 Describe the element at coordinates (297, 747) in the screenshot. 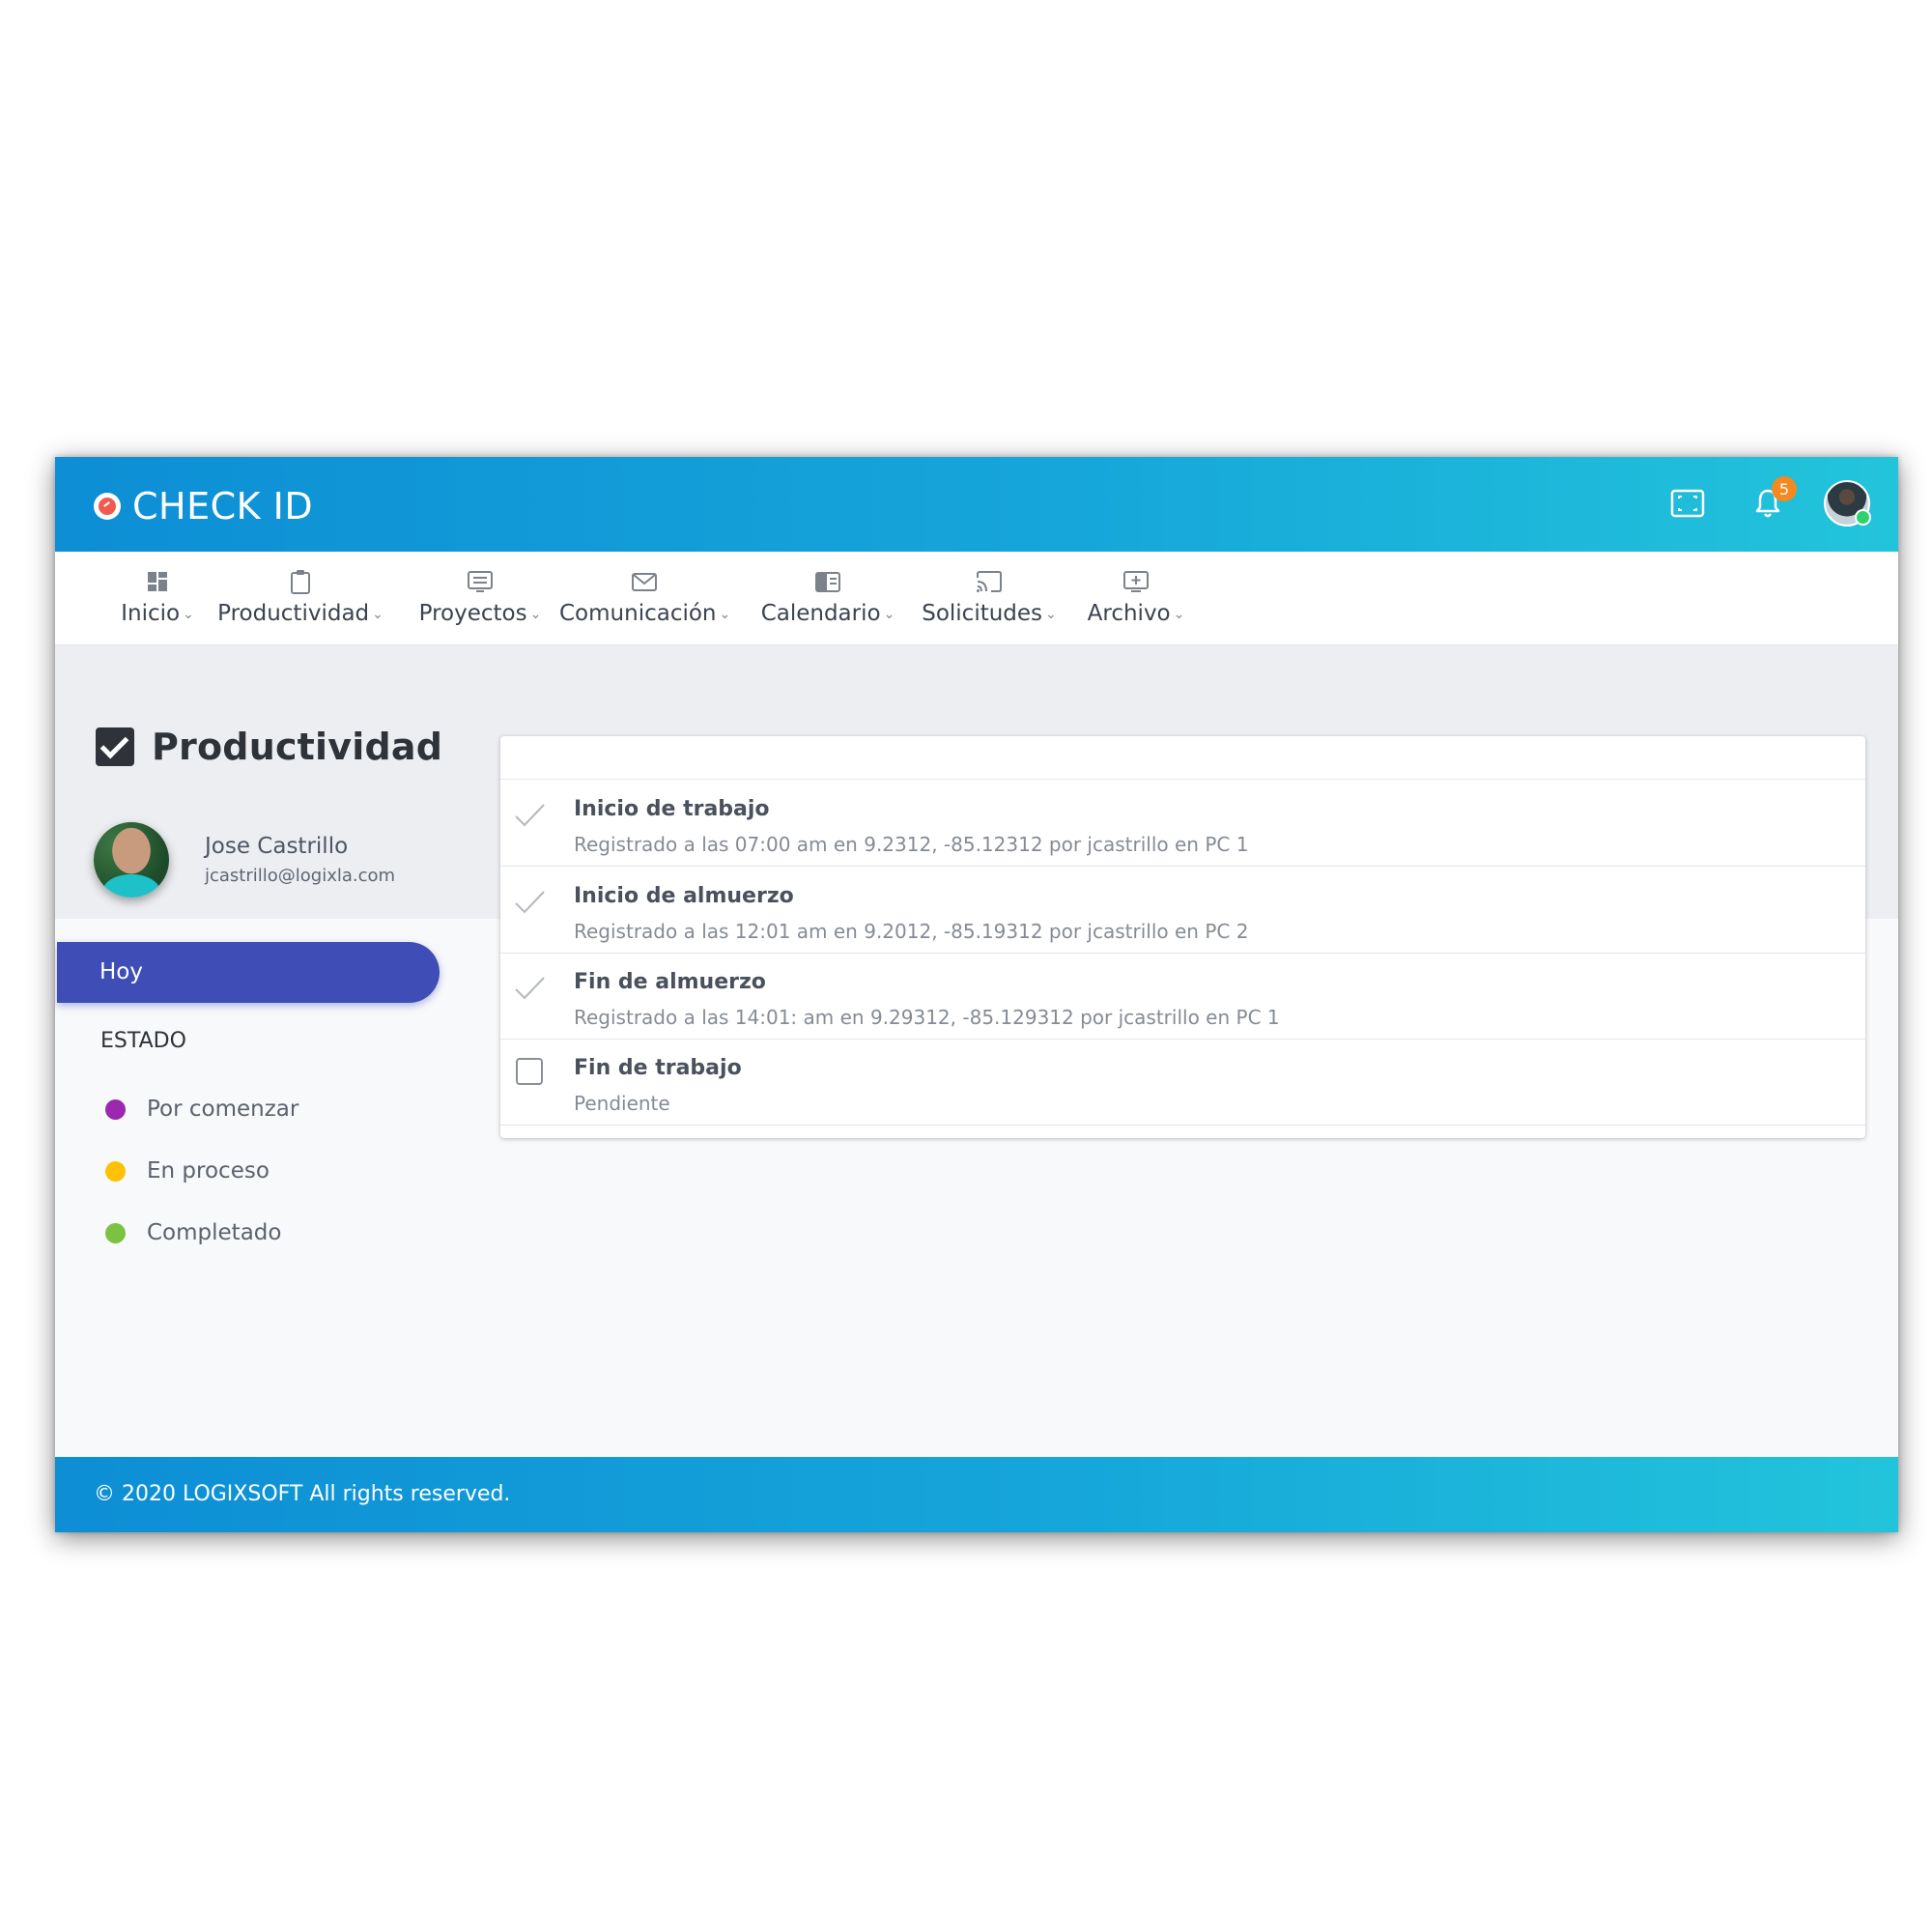

I see `page-title-text: Productividad` at that location.